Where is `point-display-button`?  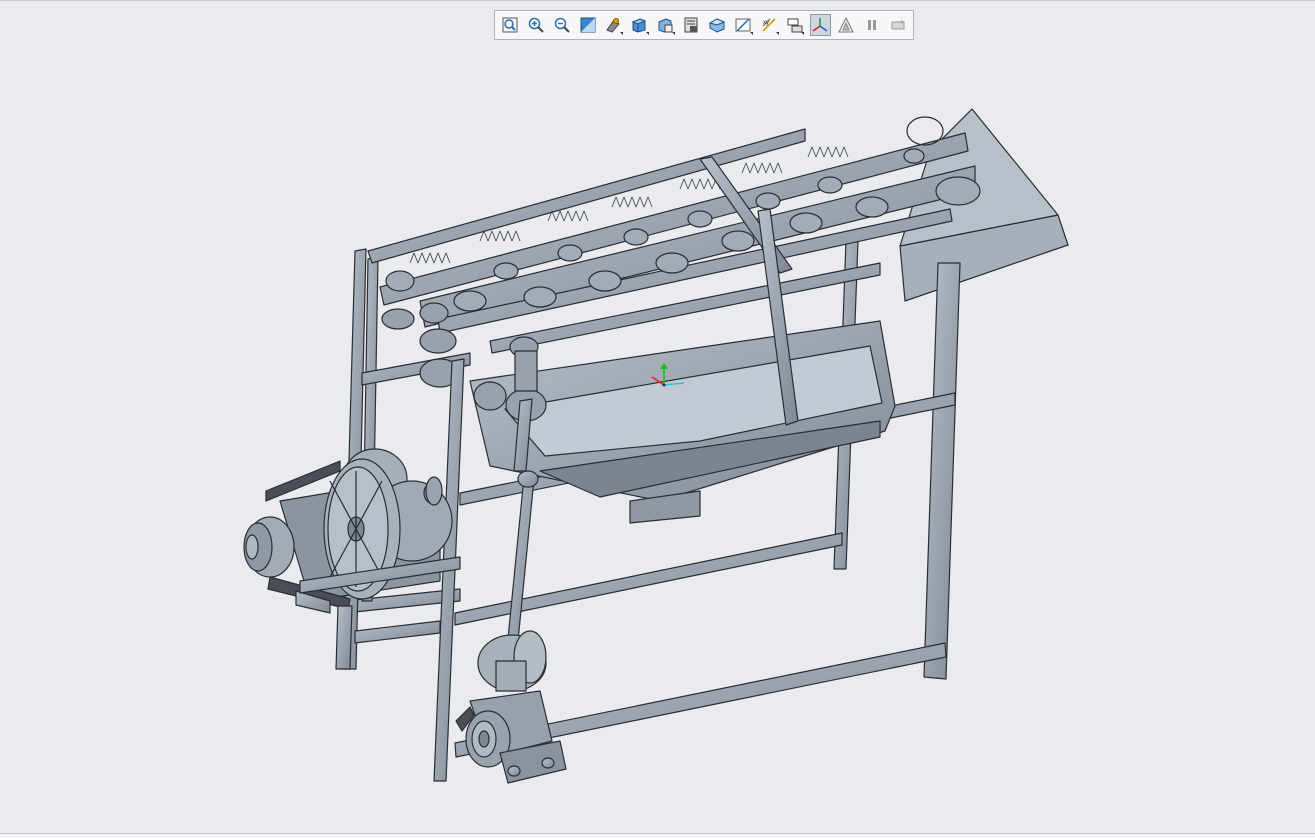
point-display-button is located at coordinates (846, 25).